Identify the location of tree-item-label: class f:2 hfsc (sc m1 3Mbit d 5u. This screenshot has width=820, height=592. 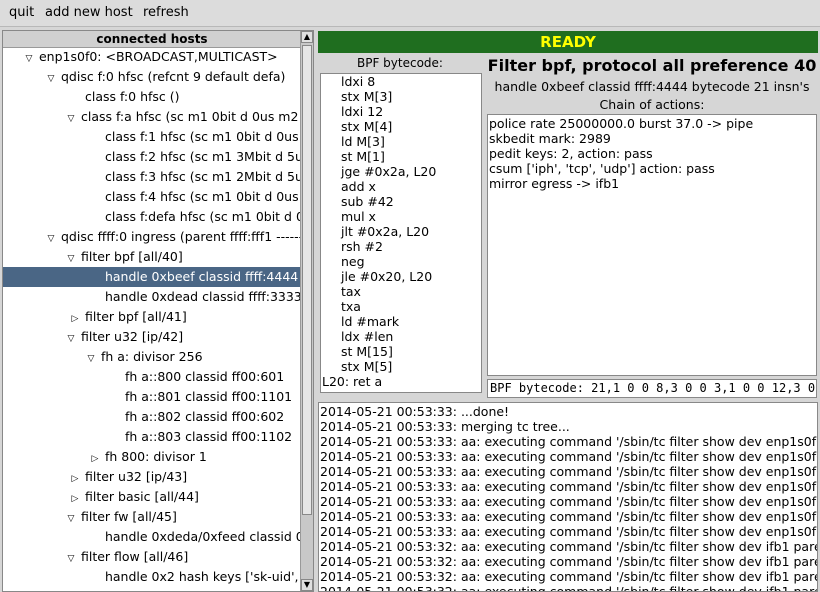
(201, 156).